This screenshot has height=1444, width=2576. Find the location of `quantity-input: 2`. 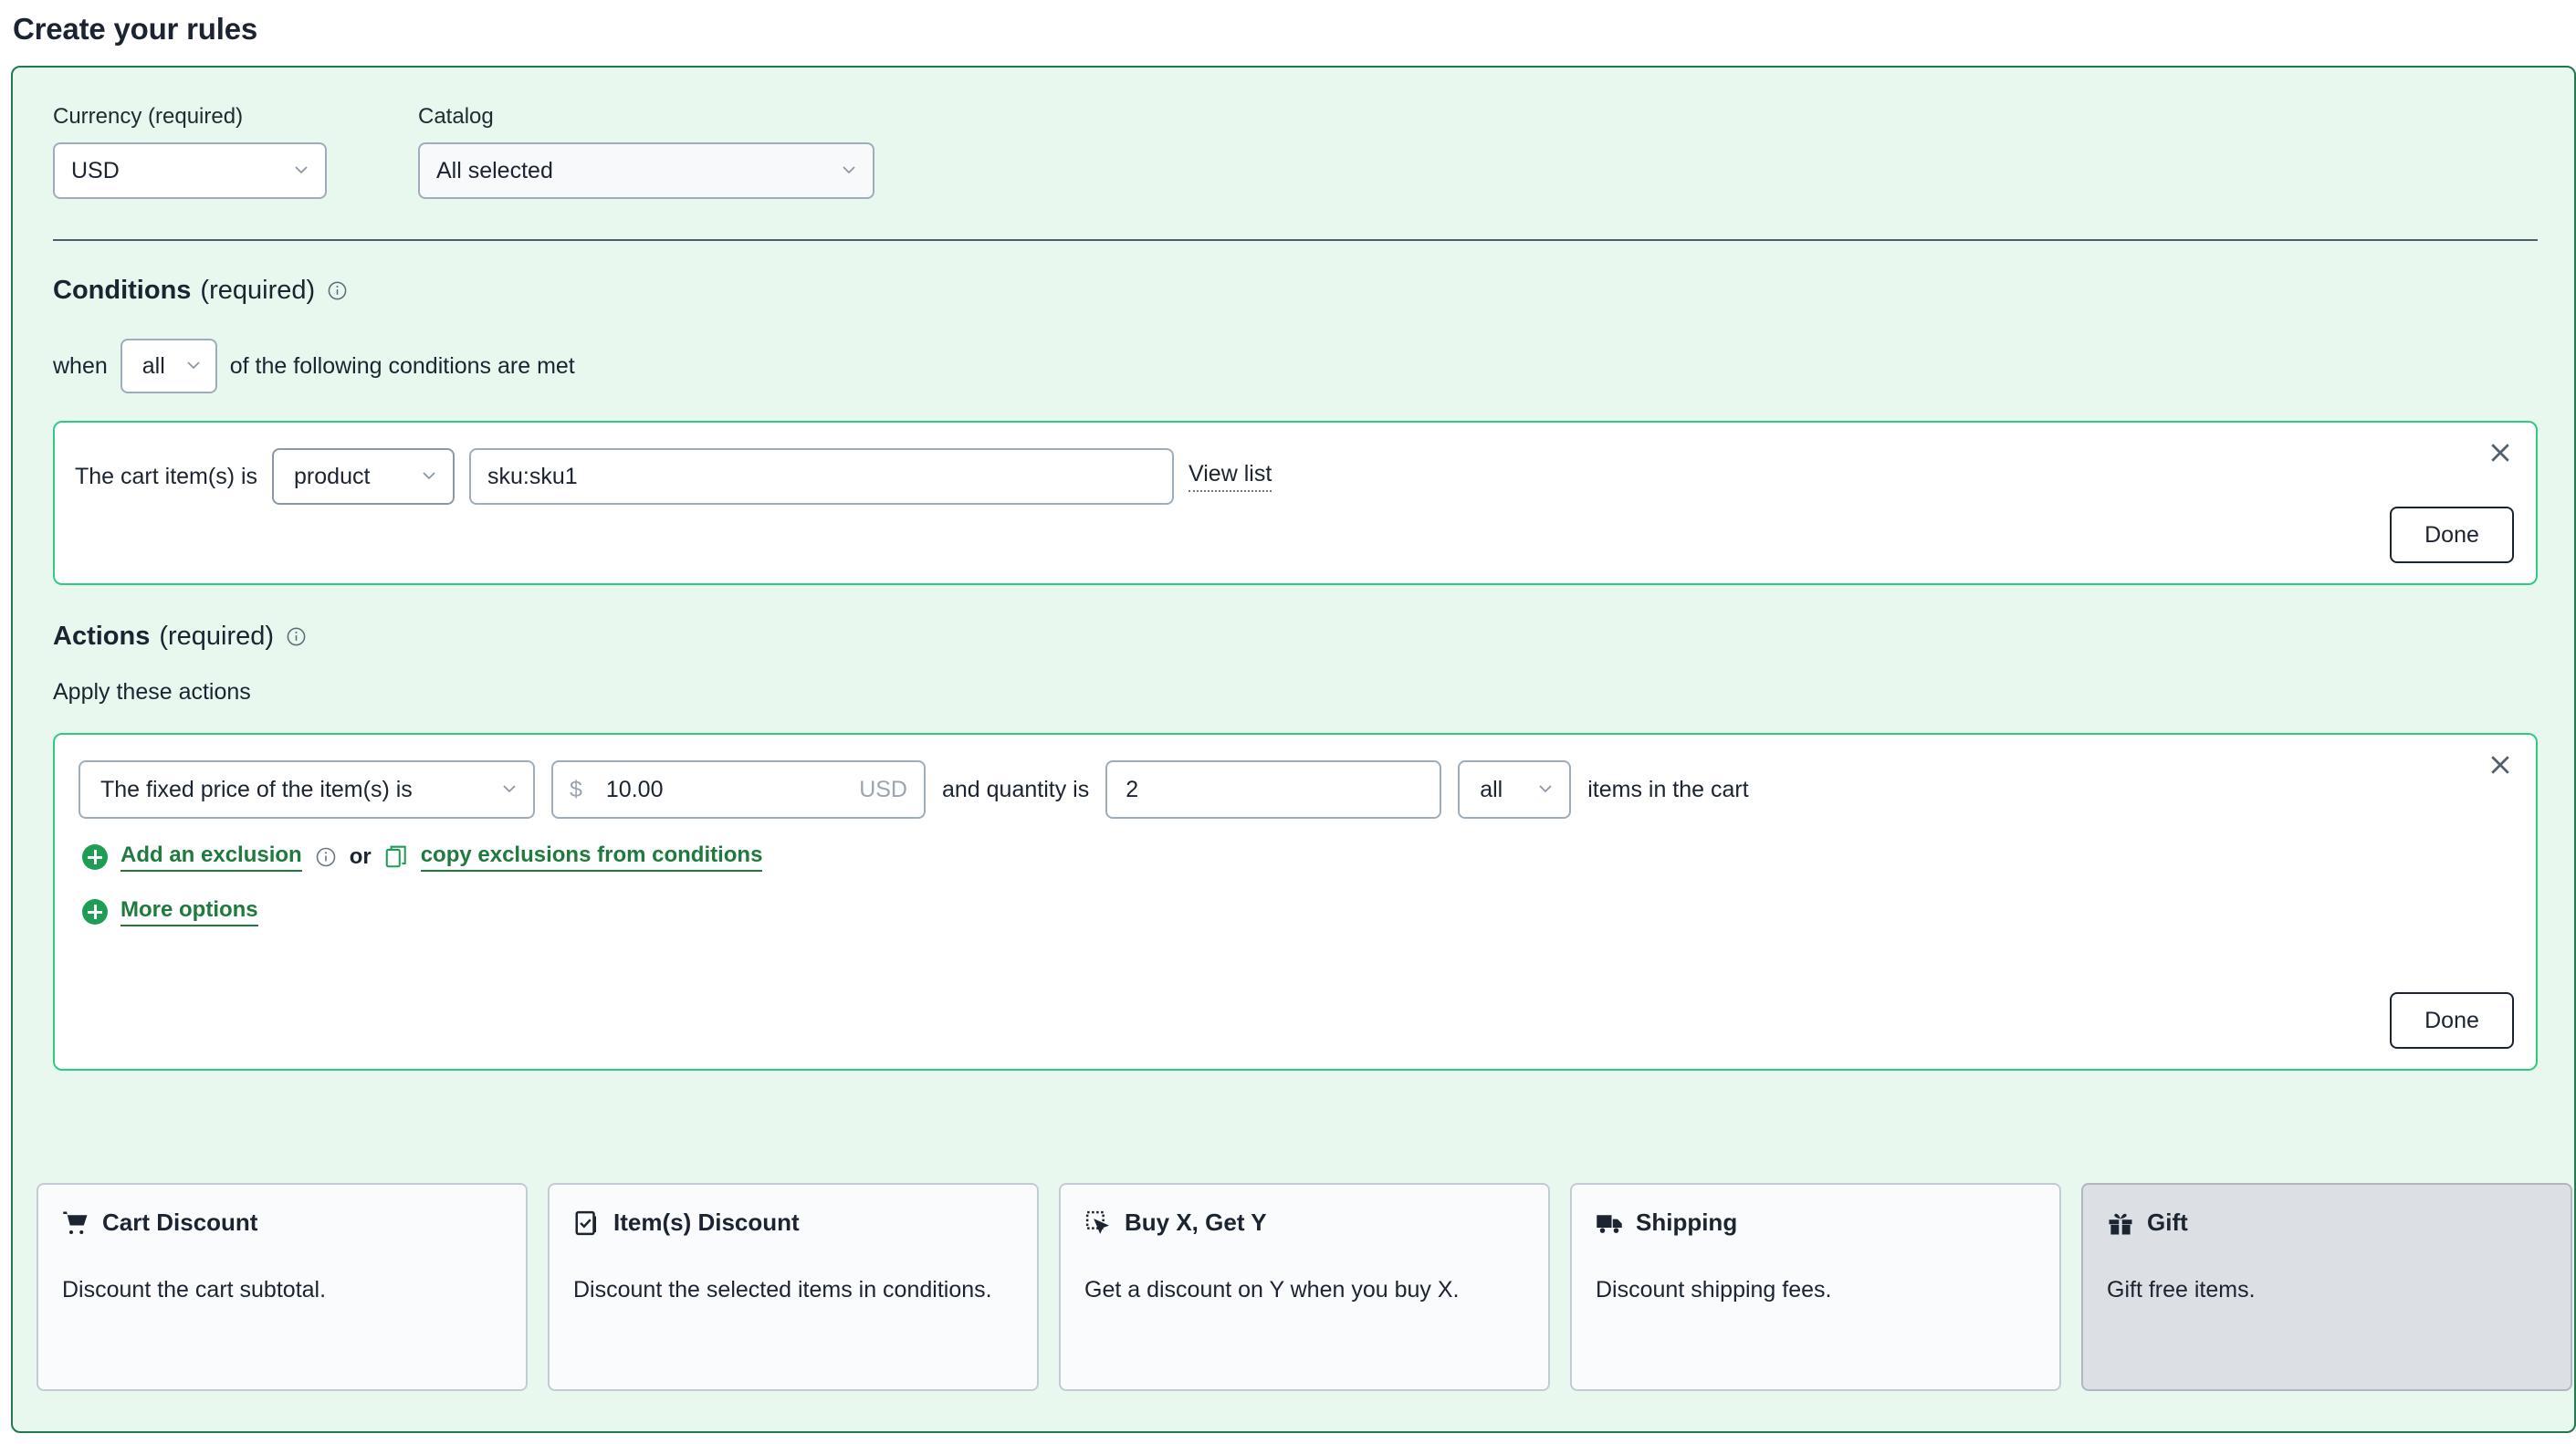

quantity-input: 2 is located at coordinates (1273, 790).